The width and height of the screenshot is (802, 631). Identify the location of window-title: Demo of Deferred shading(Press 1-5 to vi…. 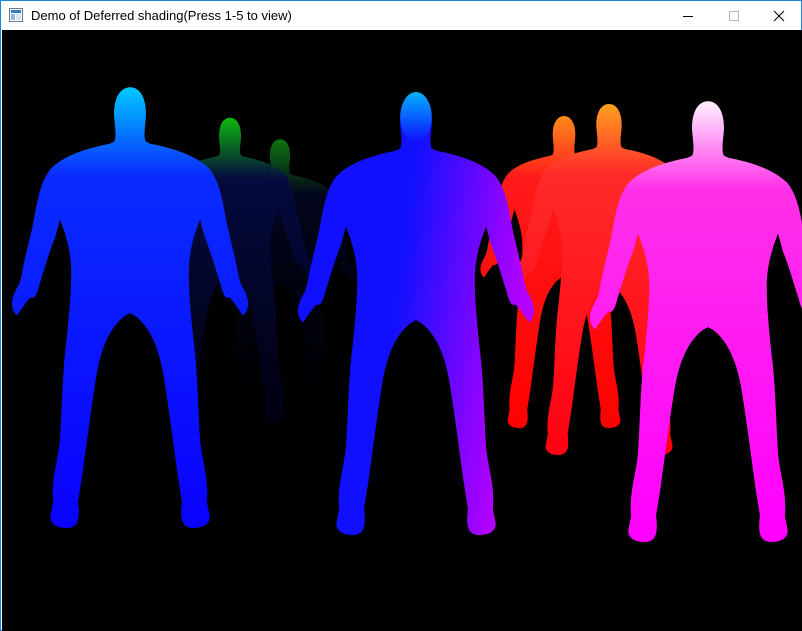
(161, 15).